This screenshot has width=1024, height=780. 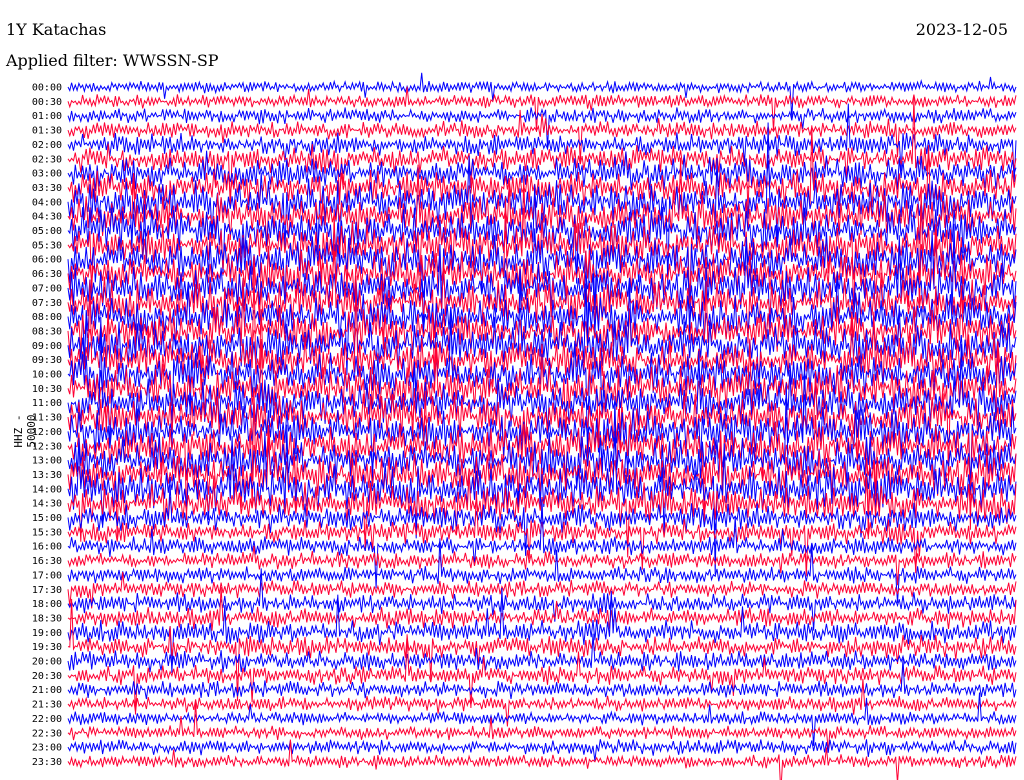 I want to click on time-tick-label: 23:30, so click(x=47, y=762).